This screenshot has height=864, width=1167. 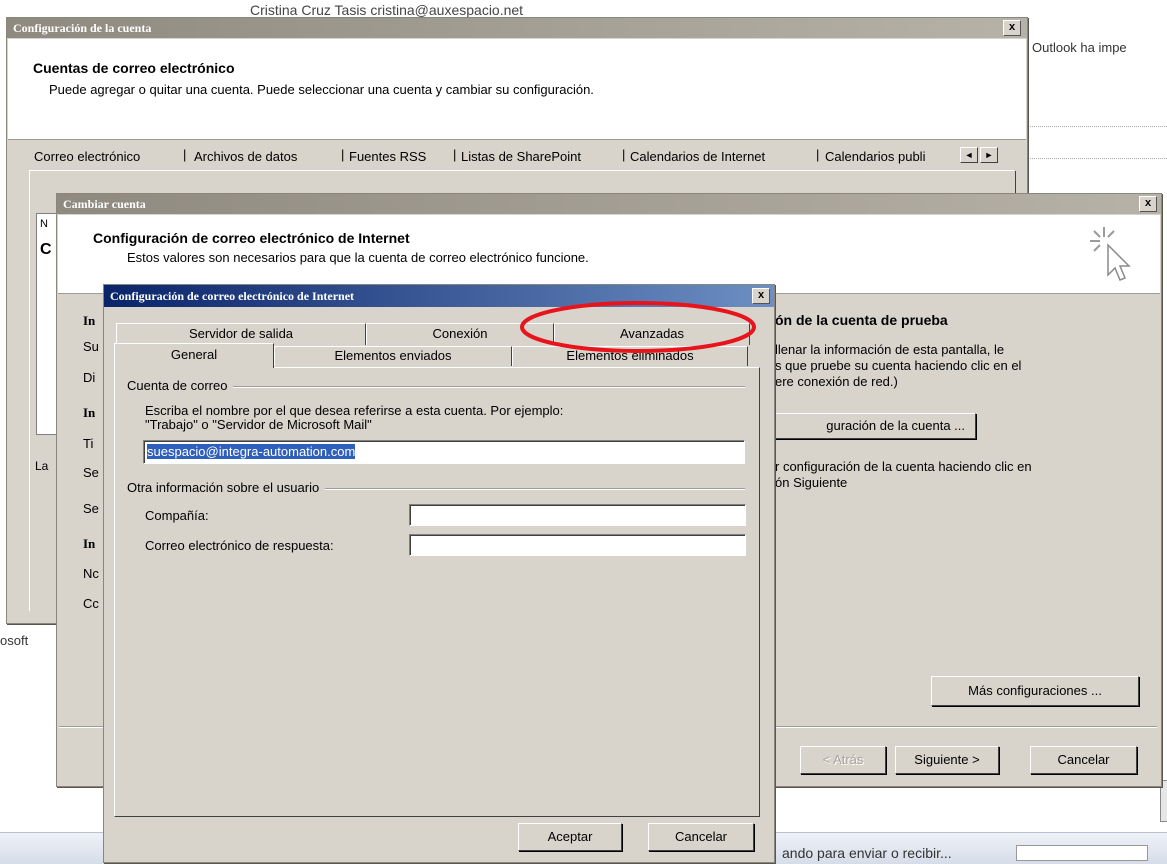 I want to click on next-hint-line: ón Siguiente, so click(x=811, y=482).